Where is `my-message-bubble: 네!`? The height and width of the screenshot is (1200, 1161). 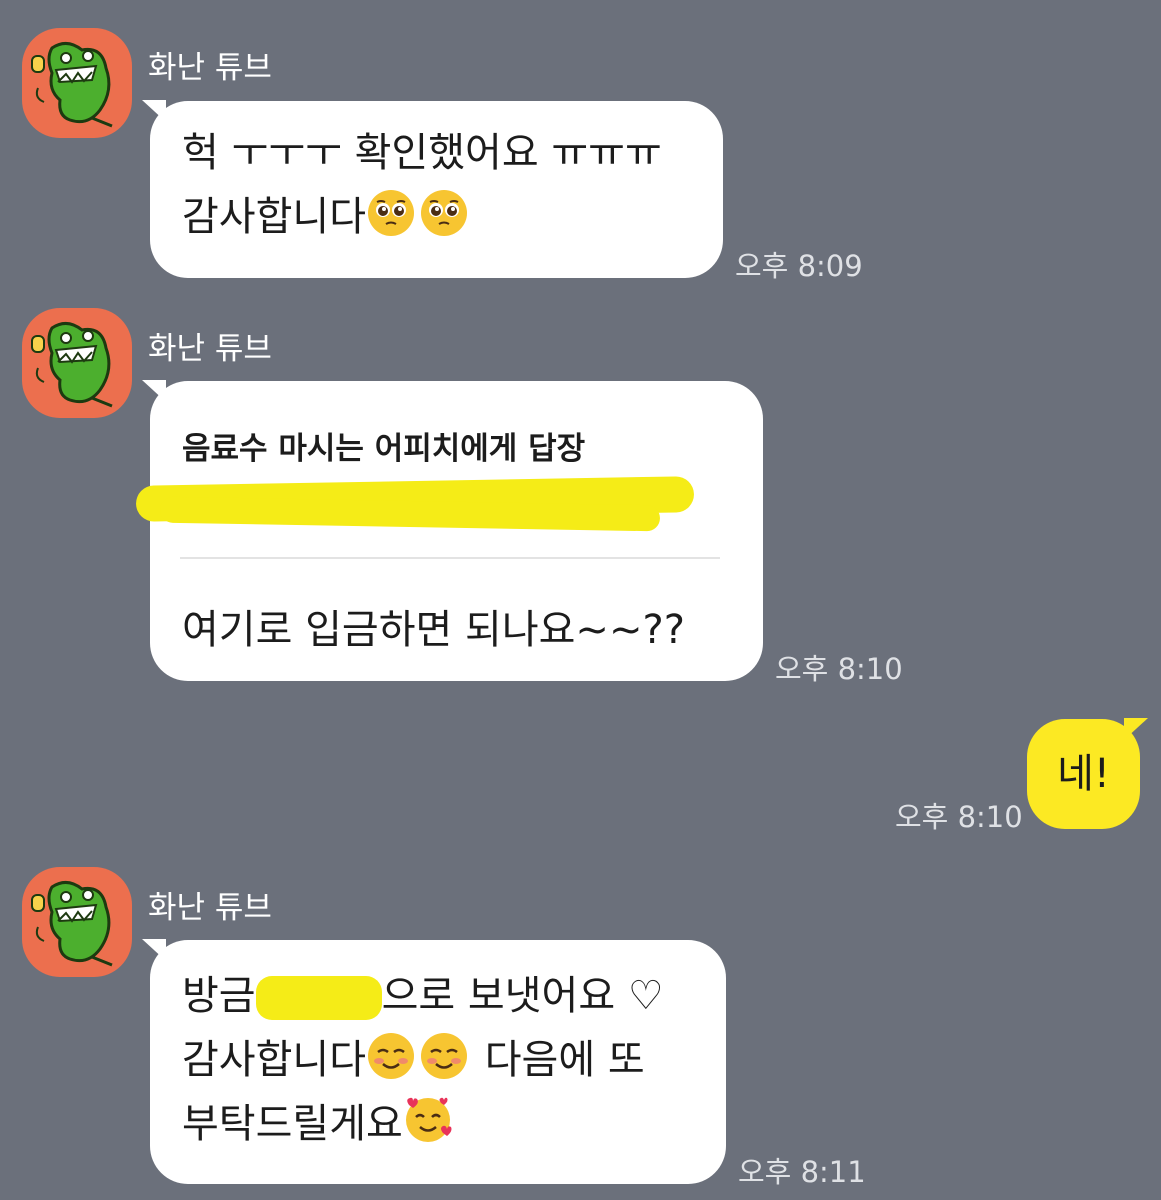 my-message-bubble: 네! is located at coordinates (1087, 773).